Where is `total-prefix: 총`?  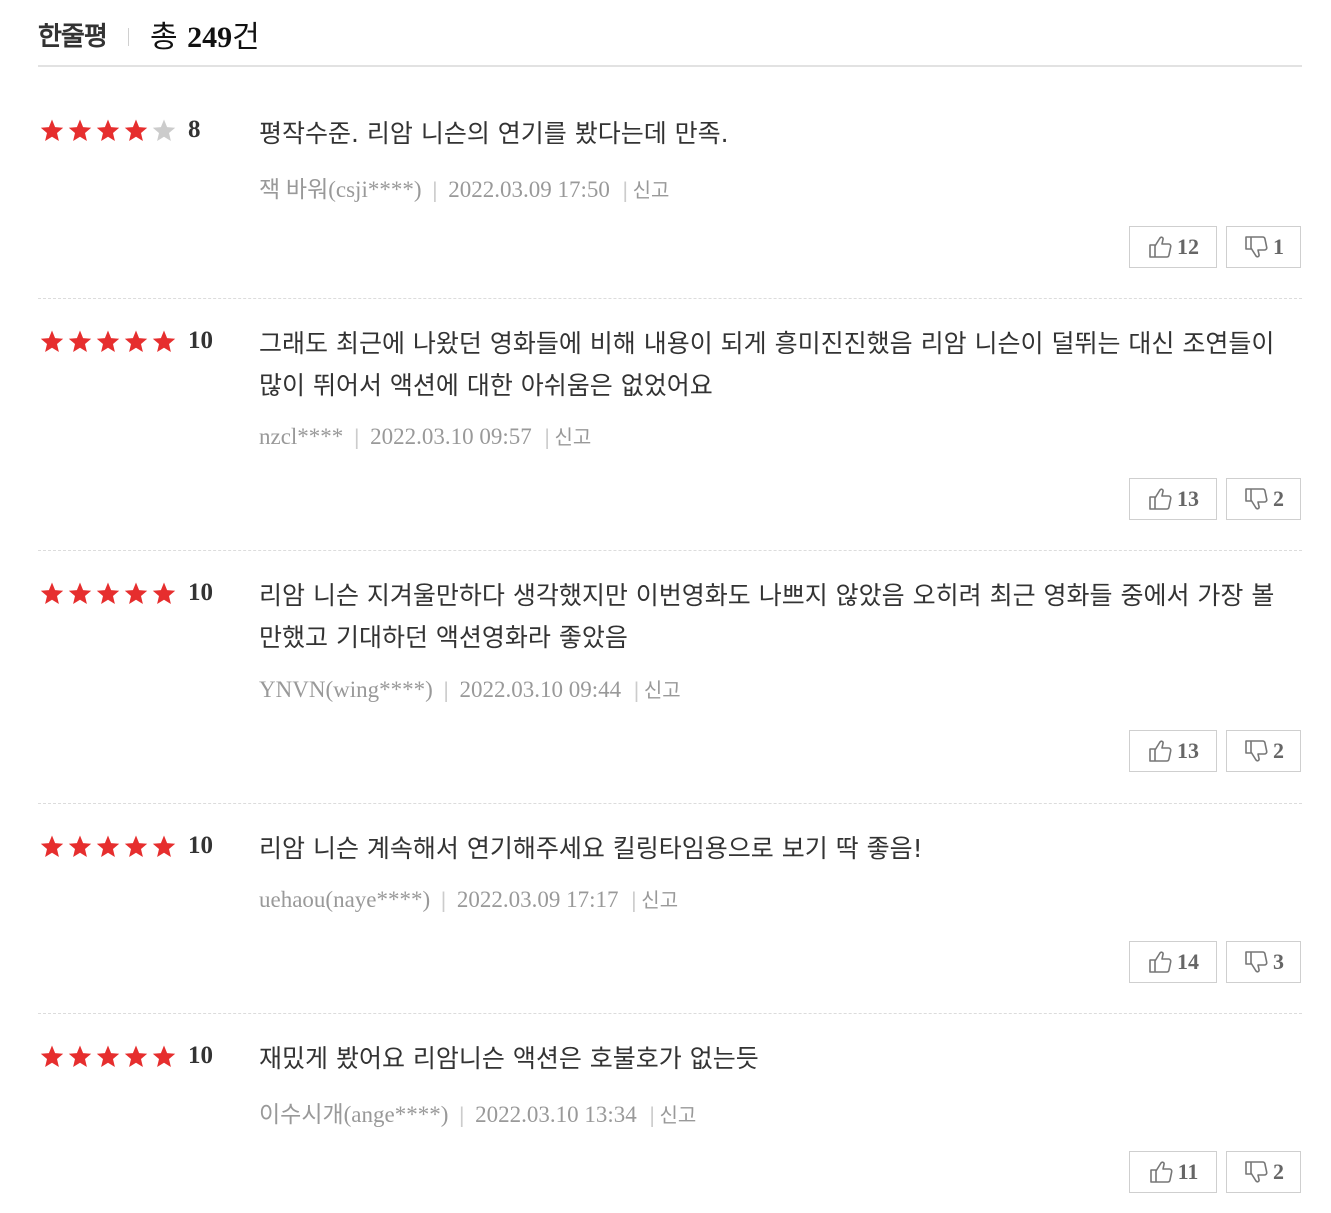
total-prefix: 총 is located at coordinates (169, 37).